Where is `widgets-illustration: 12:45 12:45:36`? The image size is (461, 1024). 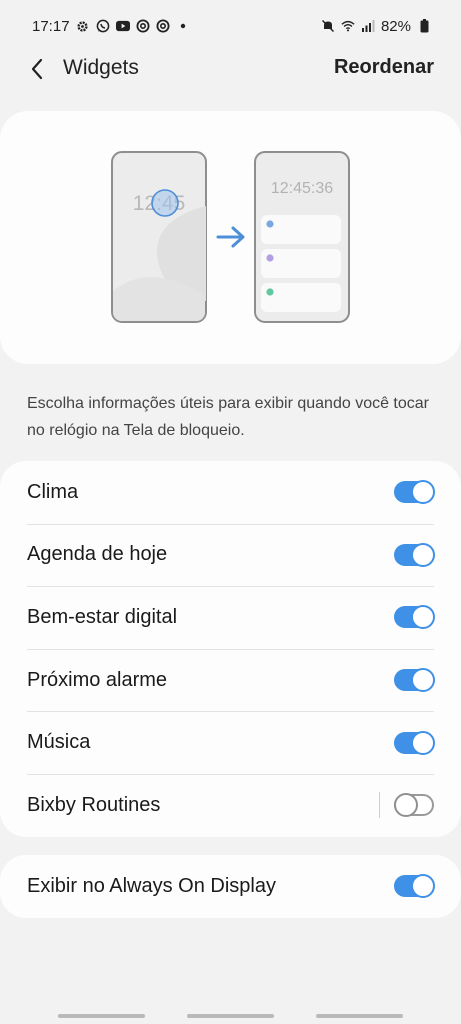 widgets-illustration: 12:45 12:45:36 is located at coordinates (230, 237).